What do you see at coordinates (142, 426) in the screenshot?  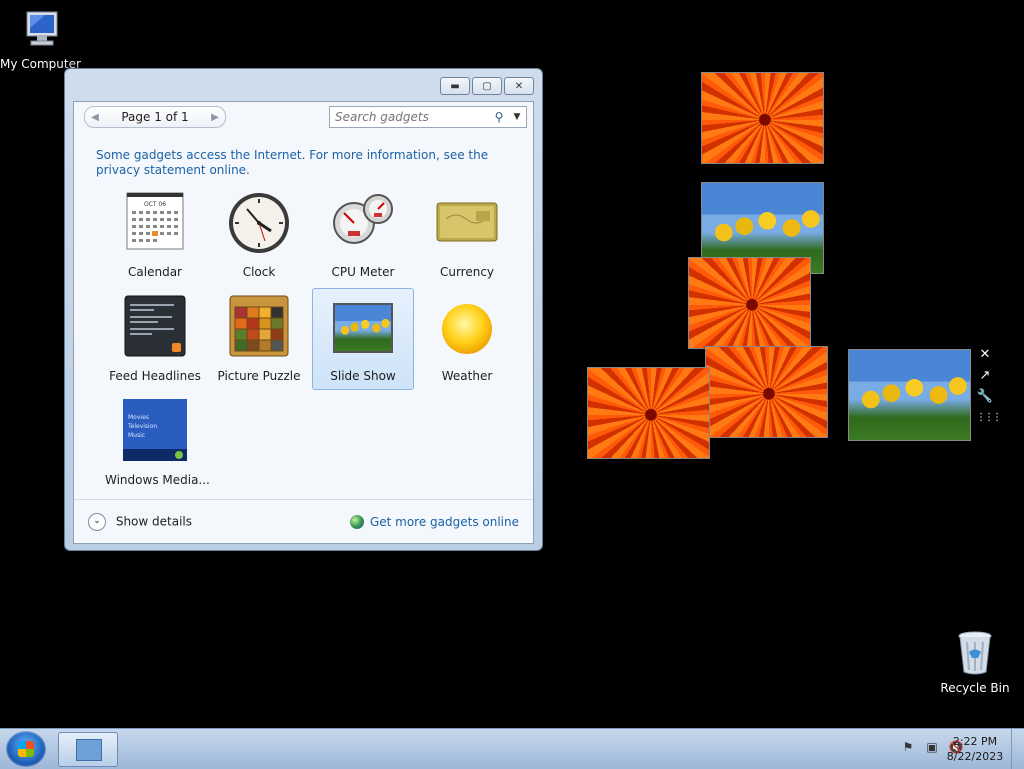 I see `media-menu-item: Television` at bounding box center [142, 426].